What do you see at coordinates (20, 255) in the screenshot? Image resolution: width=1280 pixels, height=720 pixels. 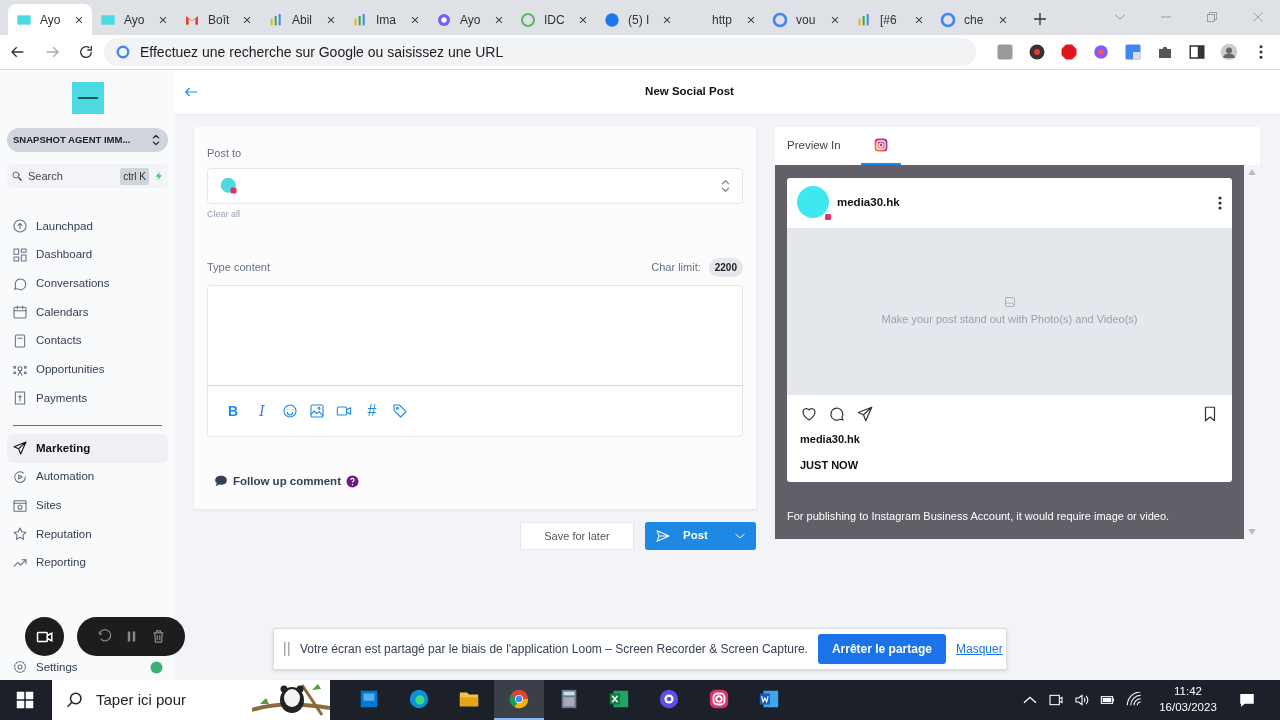 I see `grid-icon` at bounding box center [20, 255].